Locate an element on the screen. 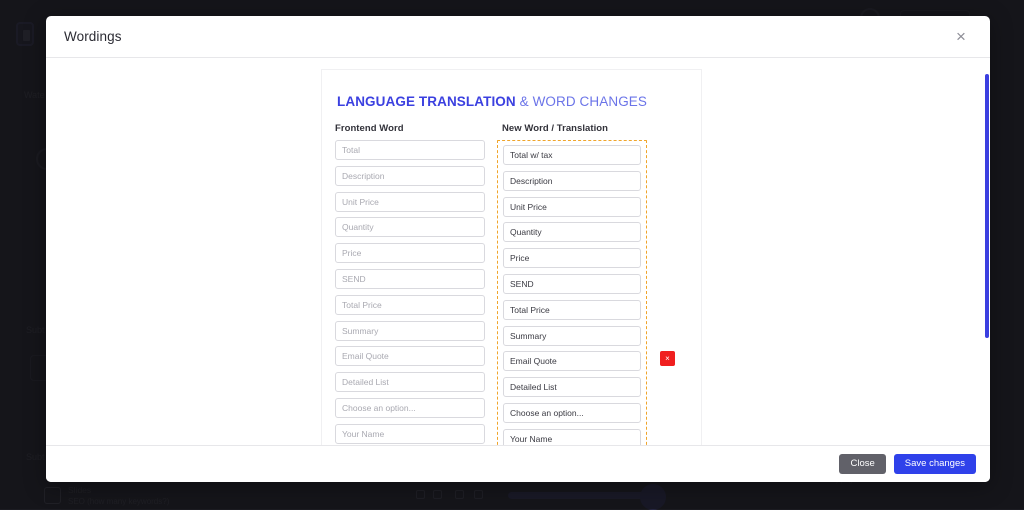 The height and width of the screenshot is (510, 1024). frontend-word-input: Description is located at coordinates (410, 176).